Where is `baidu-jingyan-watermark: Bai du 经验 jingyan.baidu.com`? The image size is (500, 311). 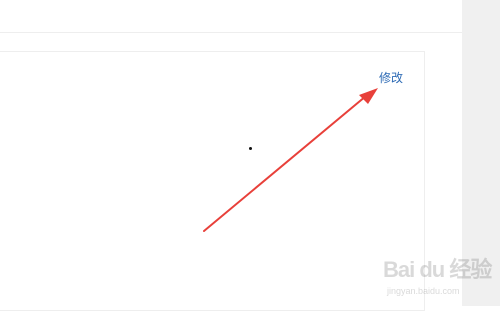
baidu-jingyan-watermark: Bai du 经验 jingyan.baidu.com is located at coordinates (437, 279).